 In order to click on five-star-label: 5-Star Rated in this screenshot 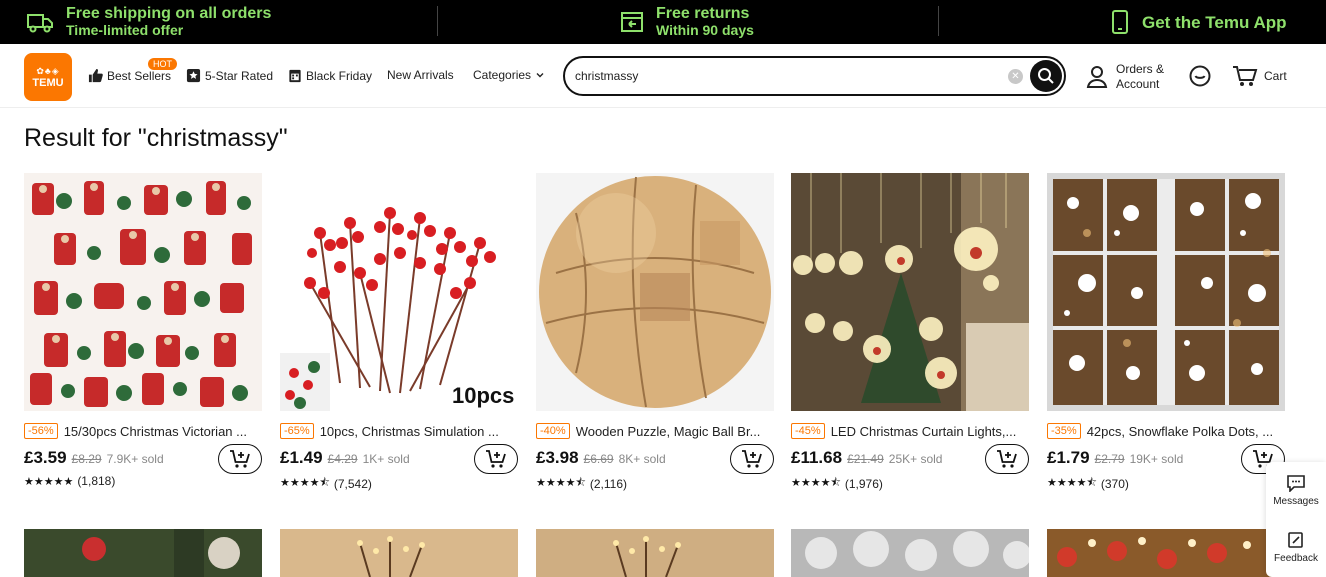, I will do `click(239, 75)`.